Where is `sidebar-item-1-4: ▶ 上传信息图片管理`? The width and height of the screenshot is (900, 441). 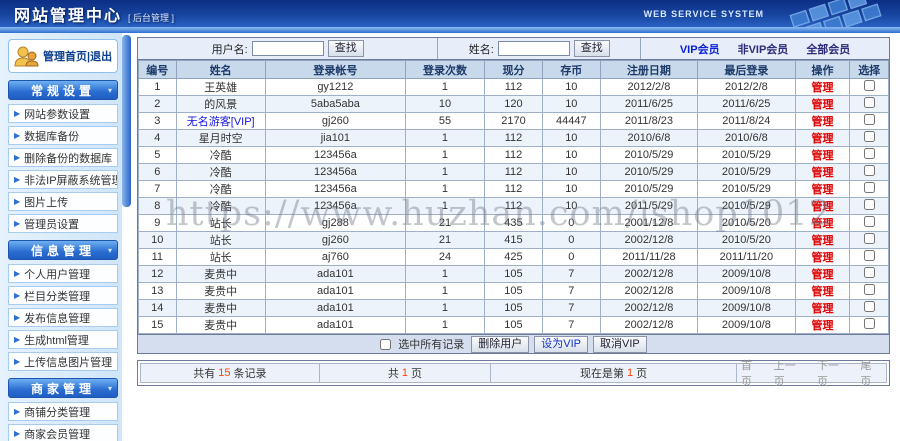
sidebar-item-1-4: ▶ 上传信息图片管理 is located at coordinates (63, 361).